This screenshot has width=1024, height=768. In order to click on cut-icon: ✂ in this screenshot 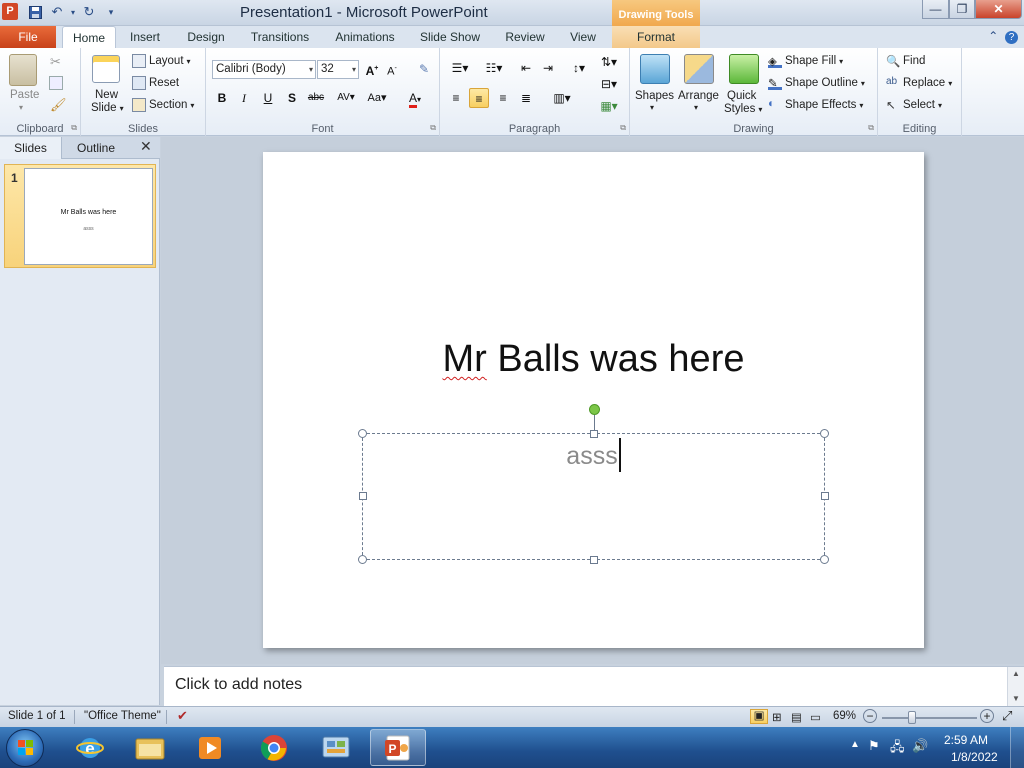, I will do `click(55, 62)`.